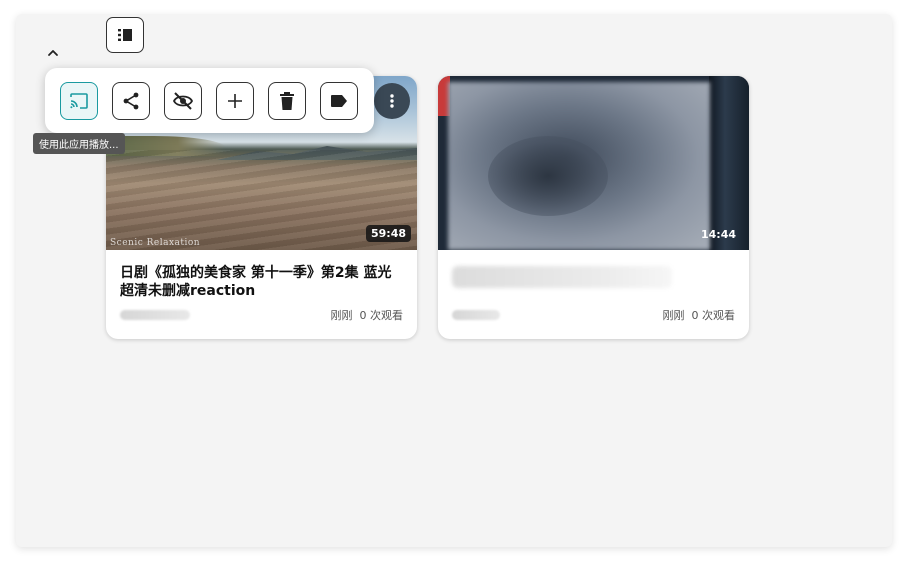  What do you see at coordinates (593, 294) in the screenshot?
I see `video-info: 刚刚 0 次观看` at bounding box center [593, 294].